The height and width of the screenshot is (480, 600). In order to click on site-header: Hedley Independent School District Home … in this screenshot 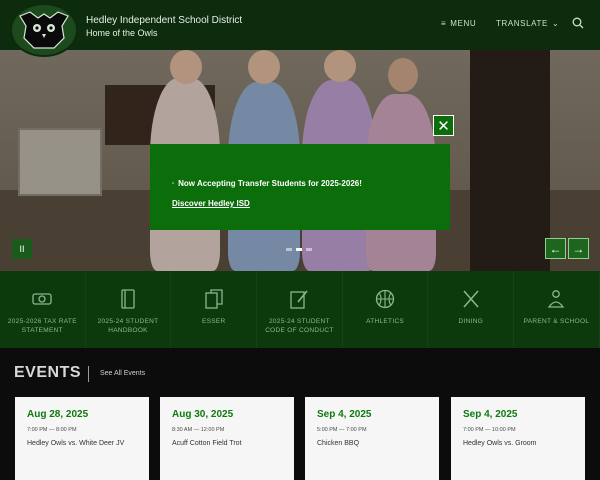, I will do `click(300, 28)`.